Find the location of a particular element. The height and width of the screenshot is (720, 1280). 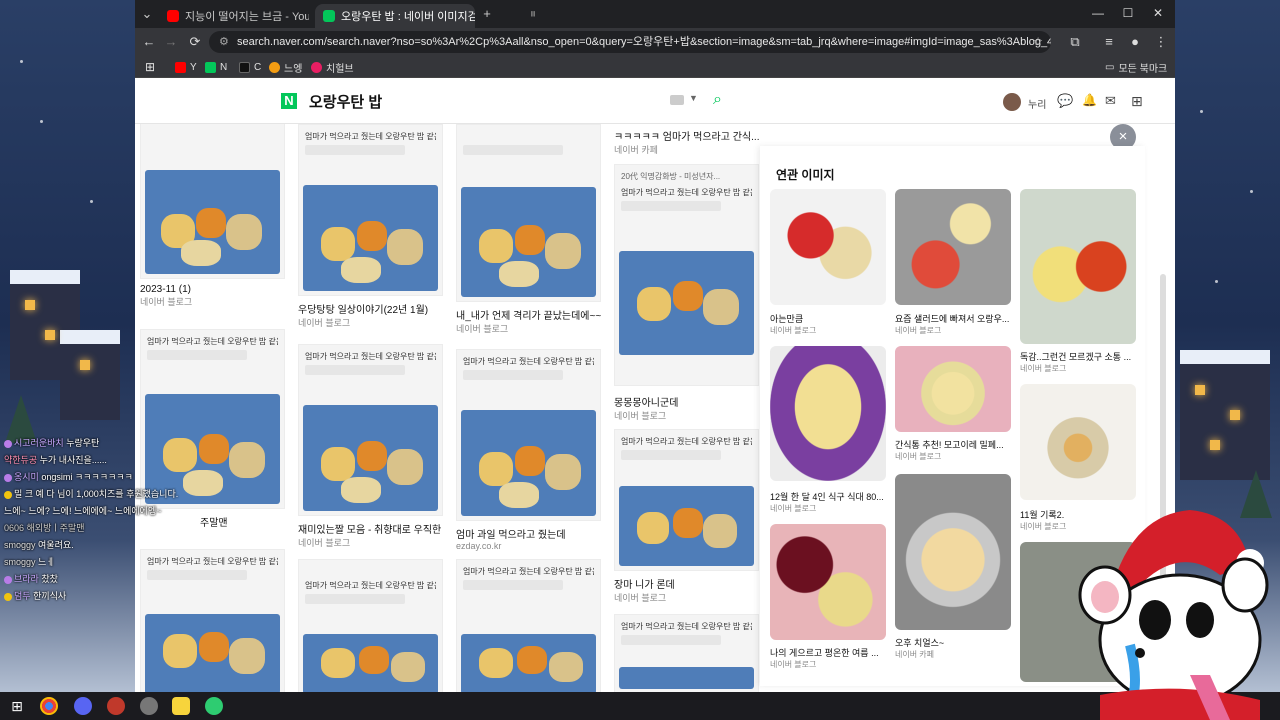

search-icon: ⌕ is located at coordinates (717, 100).